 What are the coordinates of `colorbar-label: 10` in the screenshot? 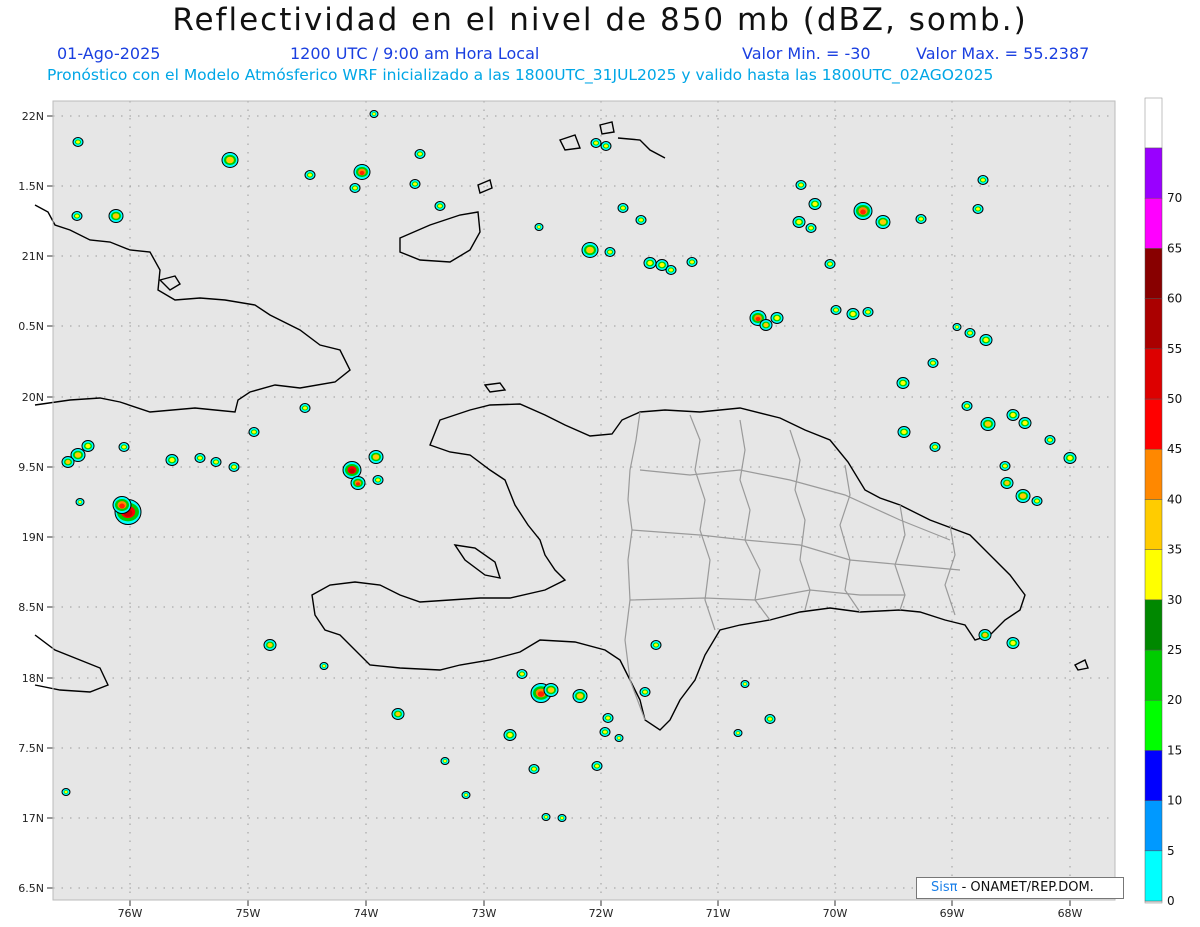 It's located at (1174, 801).